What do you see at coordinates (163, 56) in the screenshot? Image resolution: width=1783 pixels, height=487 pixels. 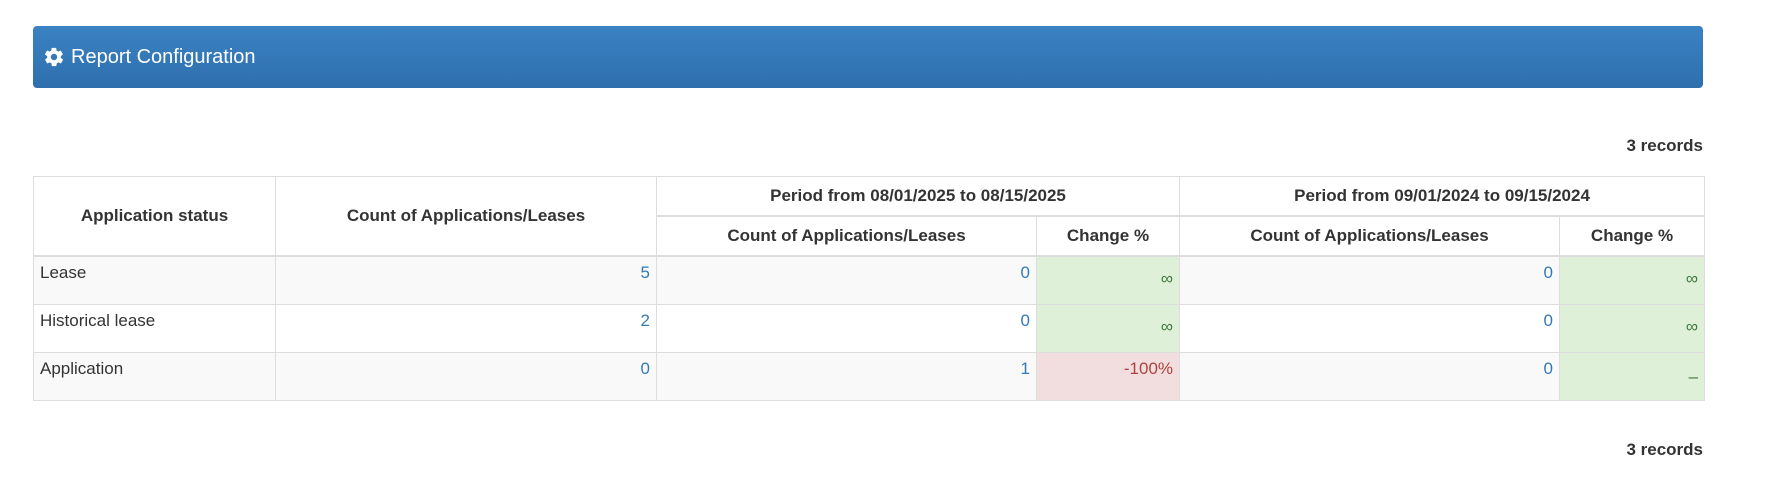 I see `panel-title: Report Configuration` at bounding box center [163, 56].